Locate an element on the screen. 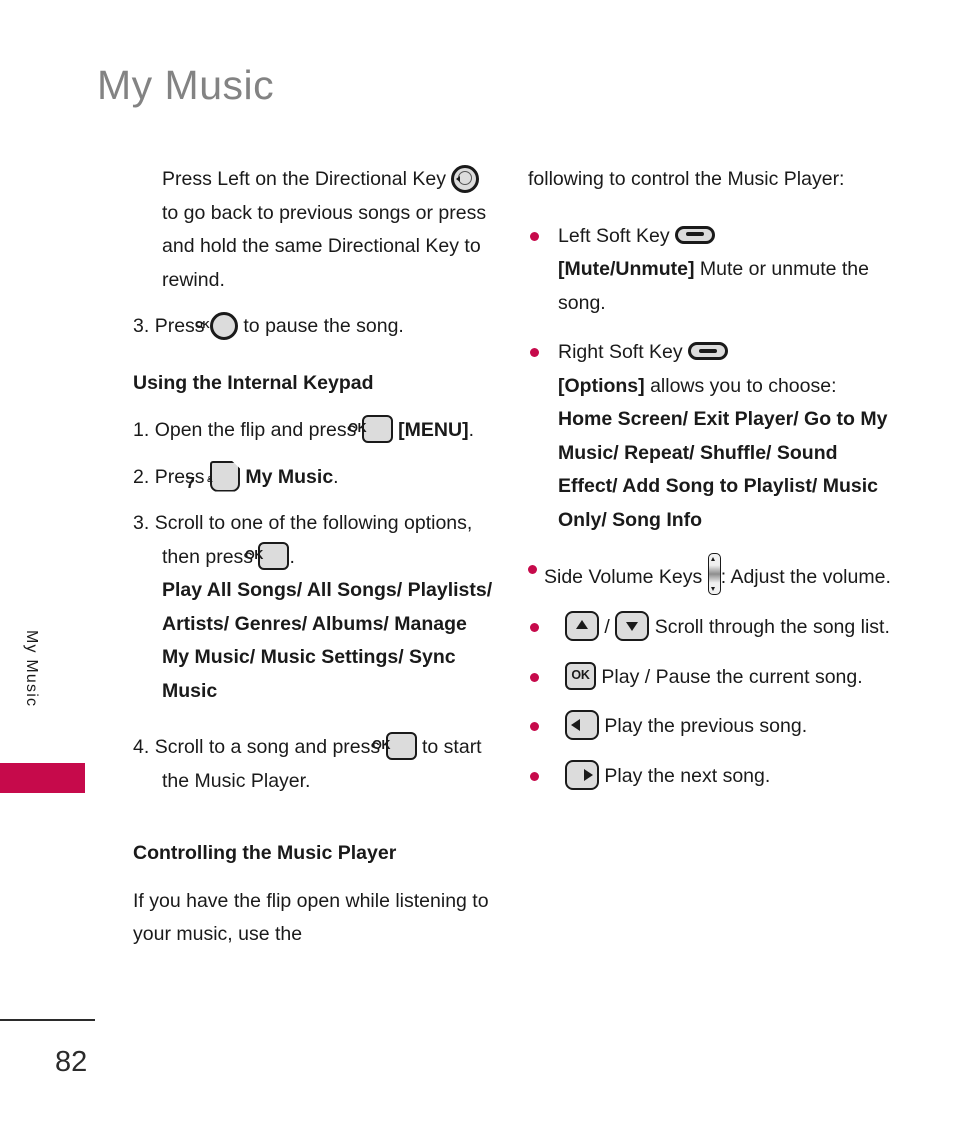 Image resolution: width=954 pixels, height=1145 pixels. bullet-label: Left Soft Key is located at coordinates (614, 235).